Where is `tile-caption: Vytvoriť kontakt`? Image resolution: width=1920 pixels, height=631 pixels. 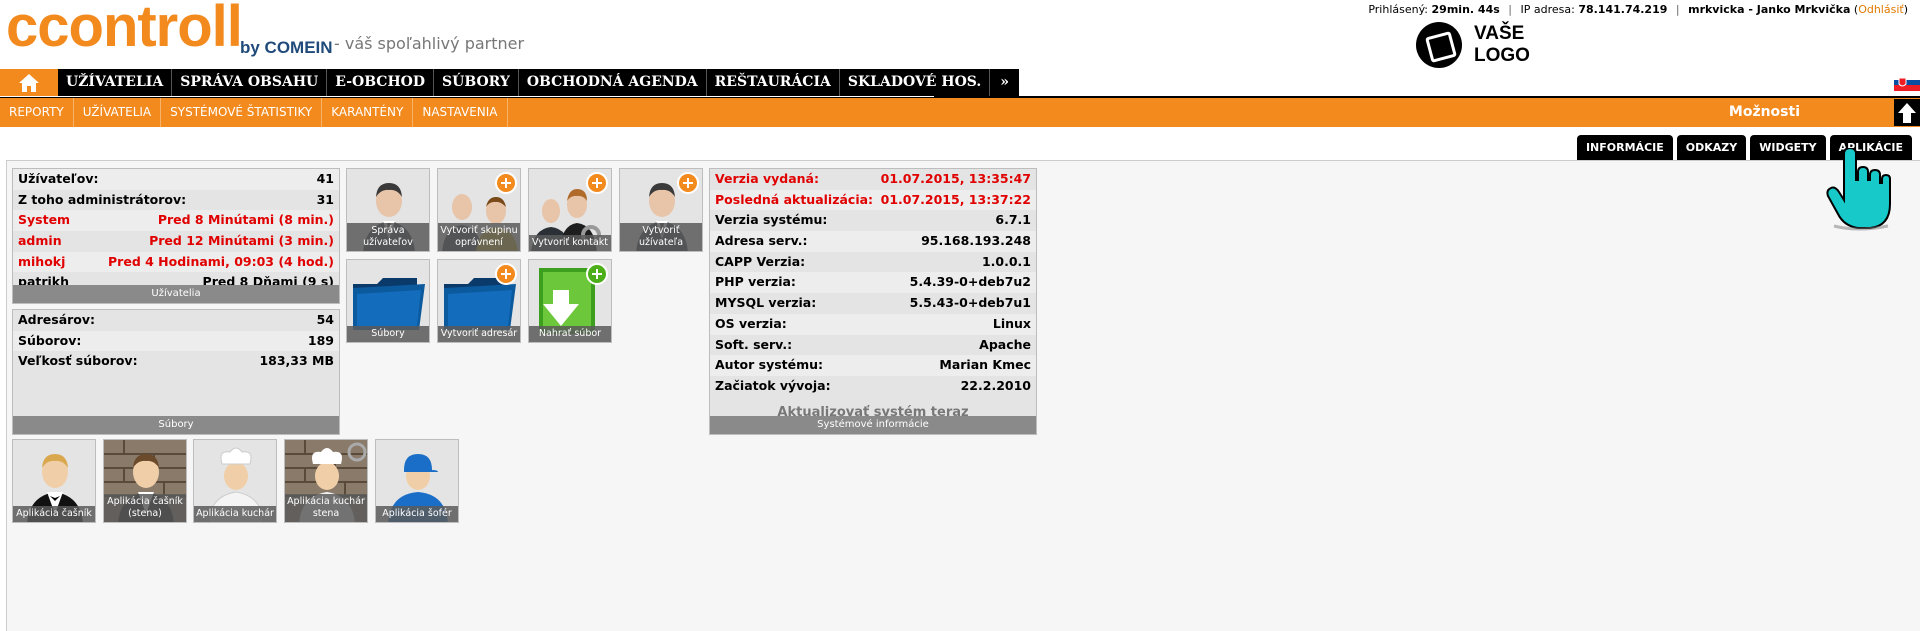
tile-caption: Vytvoriť kontakt is located at coordinates (570, 243).